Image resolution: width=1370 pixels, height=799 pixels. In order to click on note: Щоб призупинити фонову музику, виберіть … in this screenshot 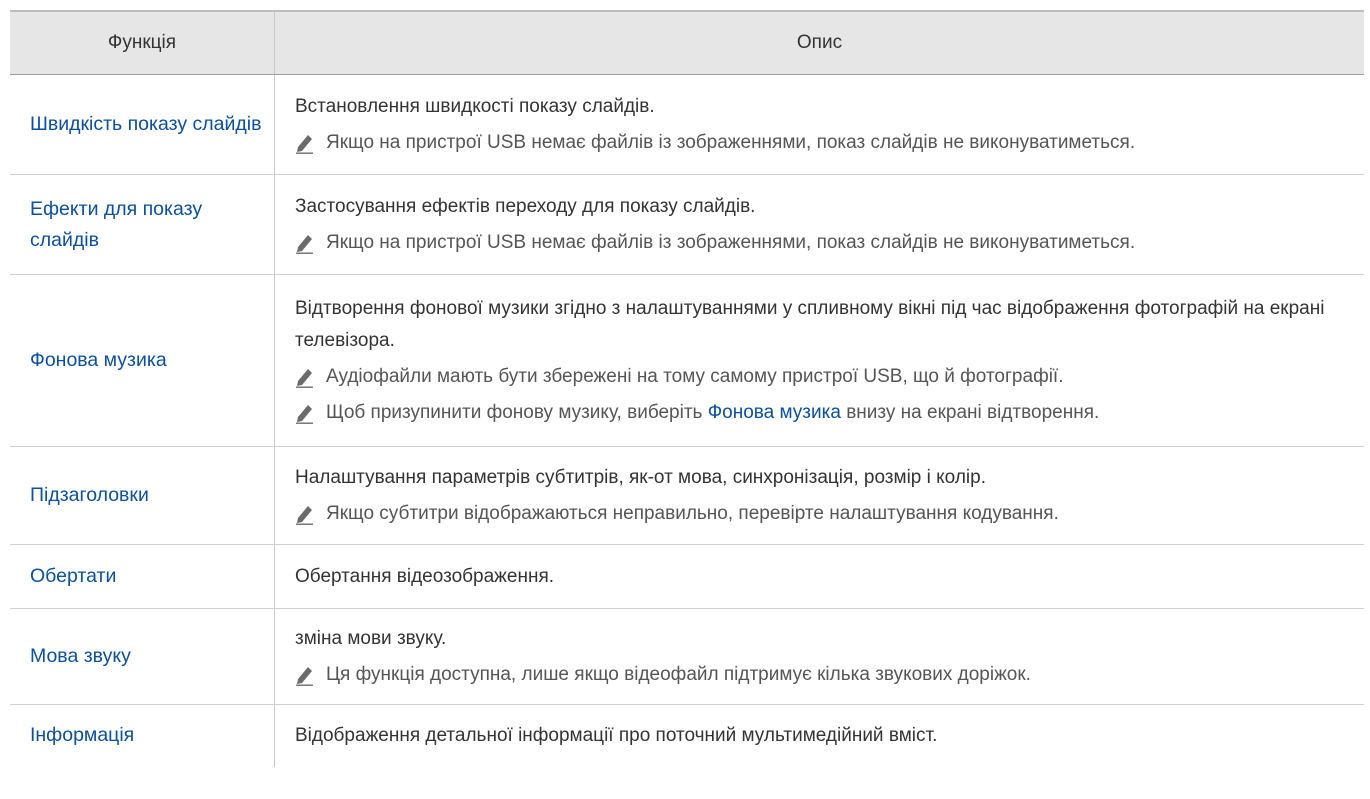, I will do `click(823, 413)`.